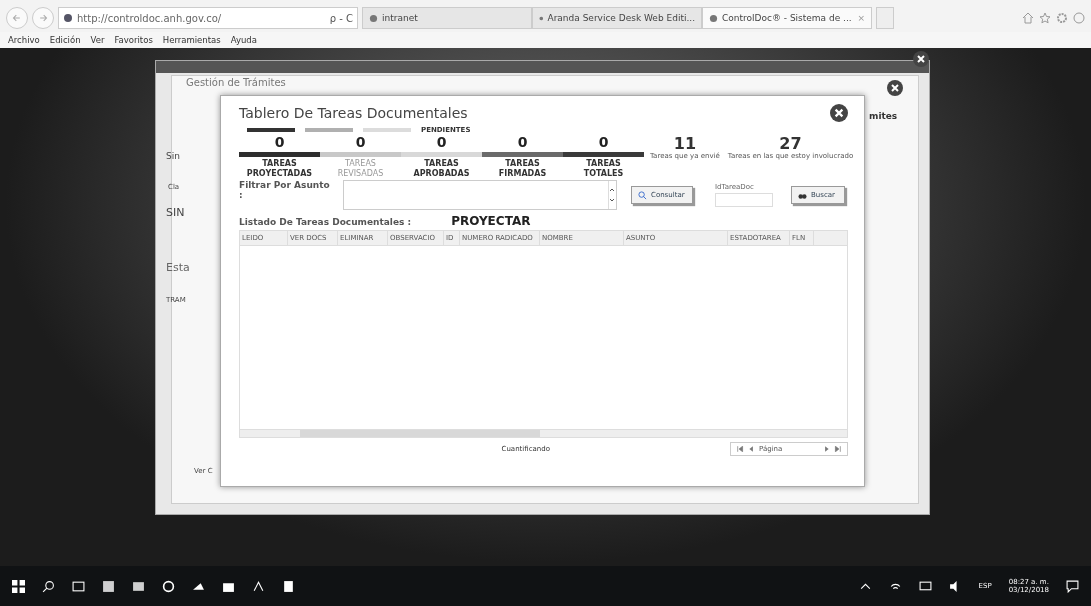  What do you see at coordinates (191, 40) in the screenshot?
I see `menu-item: Herramientas` at bounding box center [191, 40].